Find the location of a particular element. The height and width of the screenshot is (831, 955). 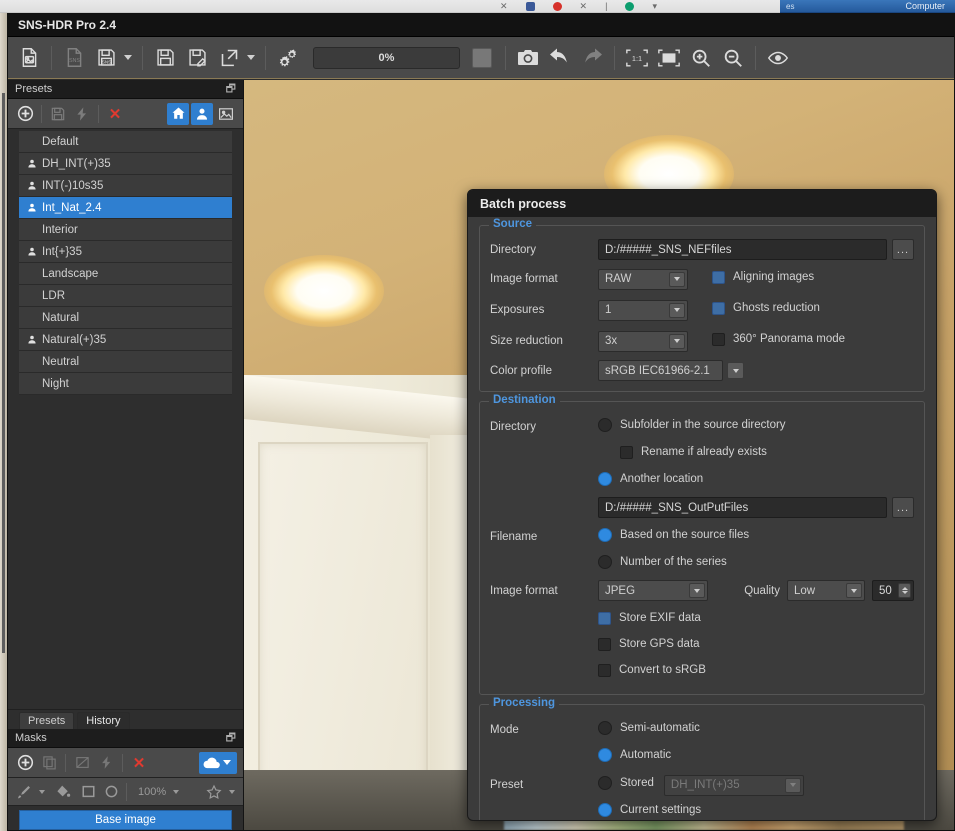

source-size-reduction-select: 3x is located at coordinates (643, 341).